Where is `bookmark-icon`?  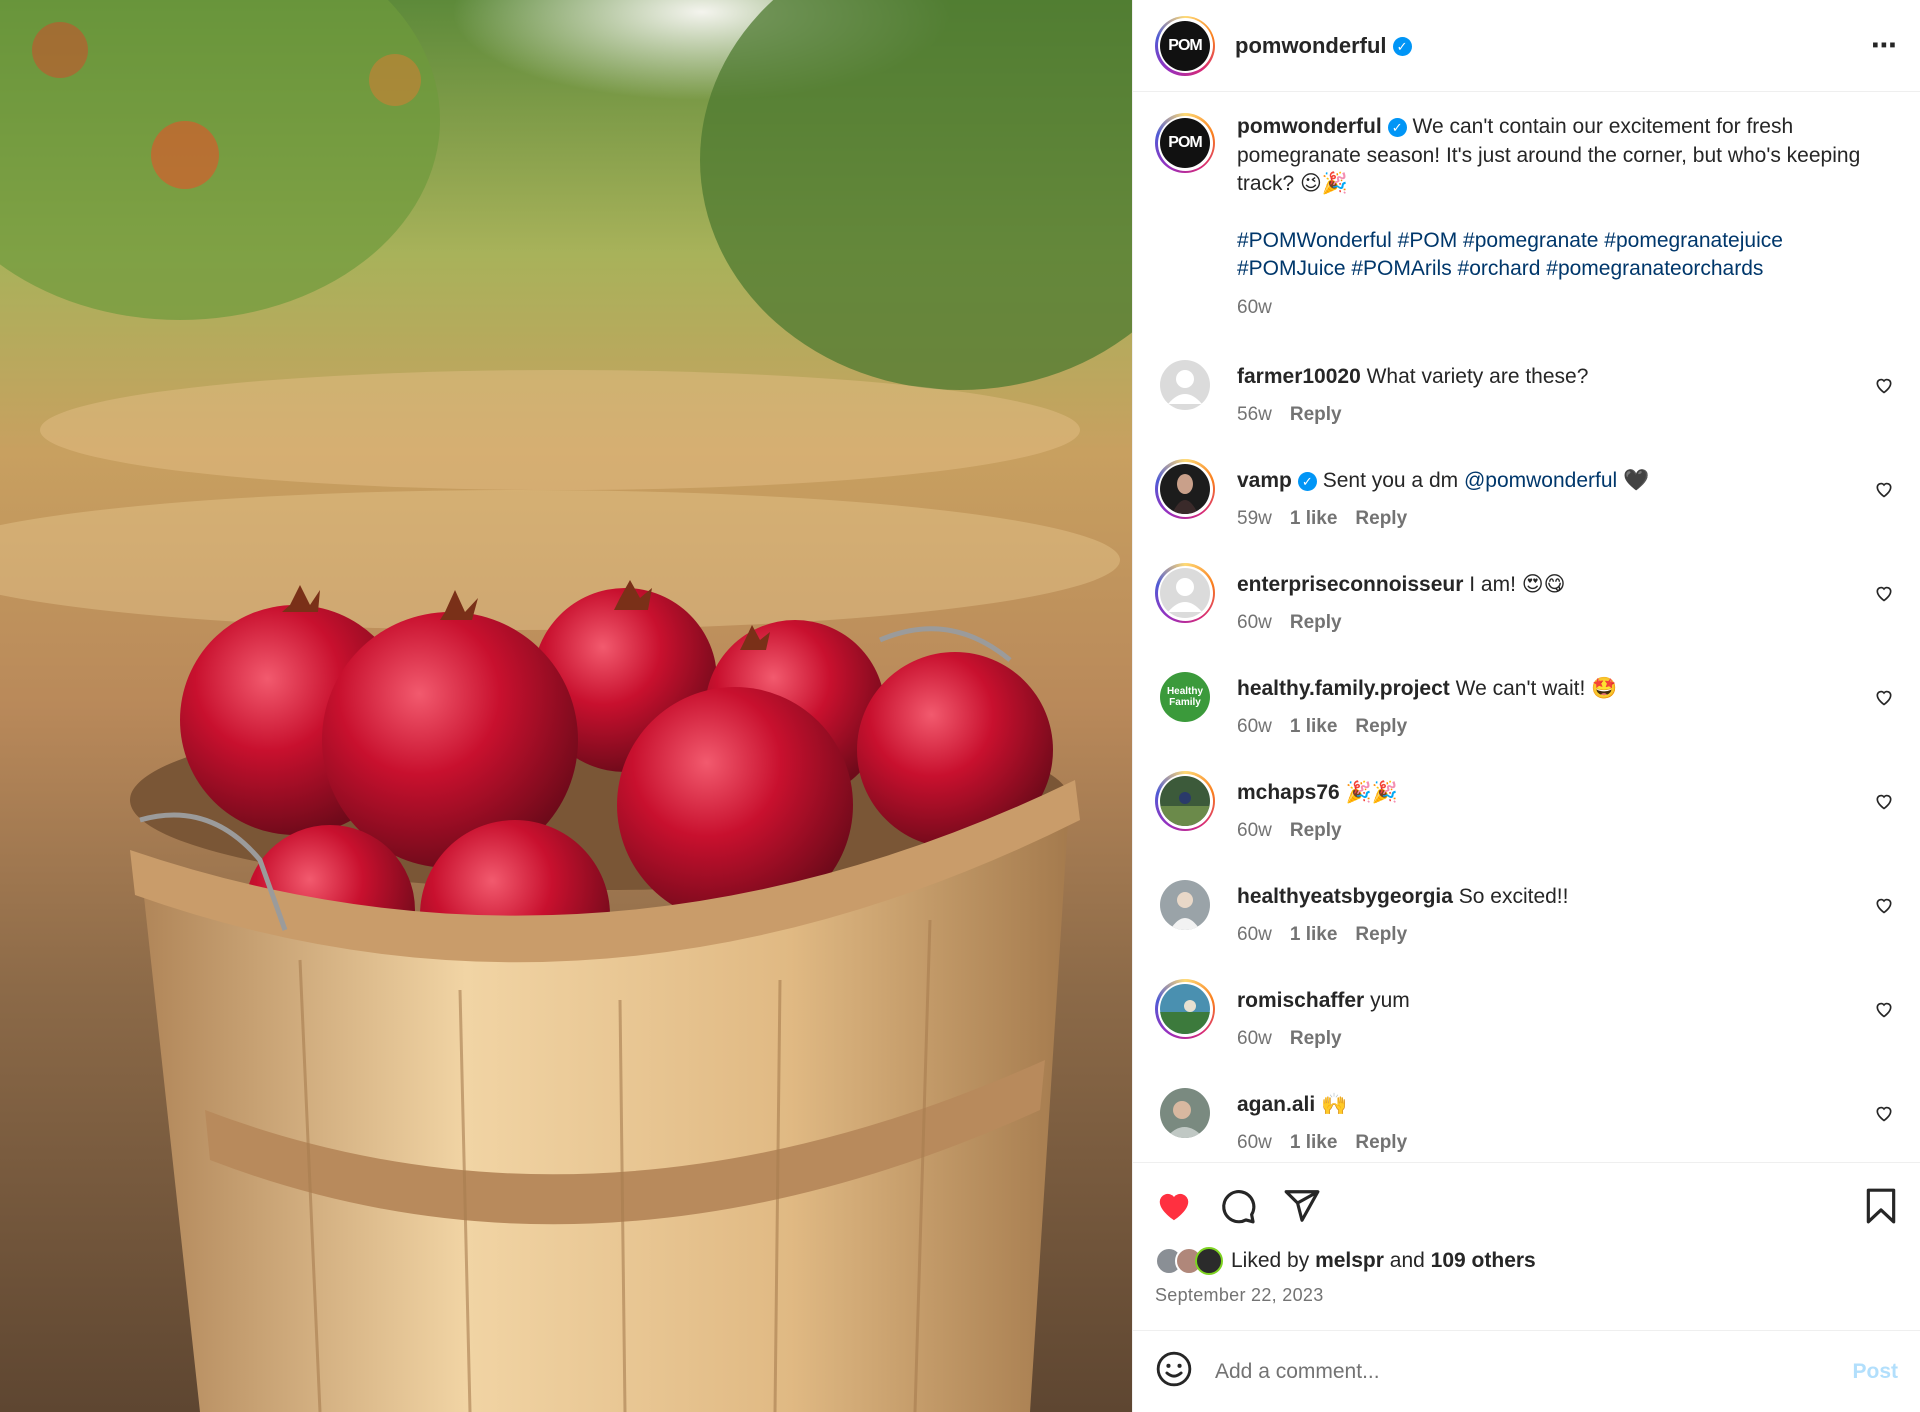
bookmark-icon is located at coordinates (1881, 1208).